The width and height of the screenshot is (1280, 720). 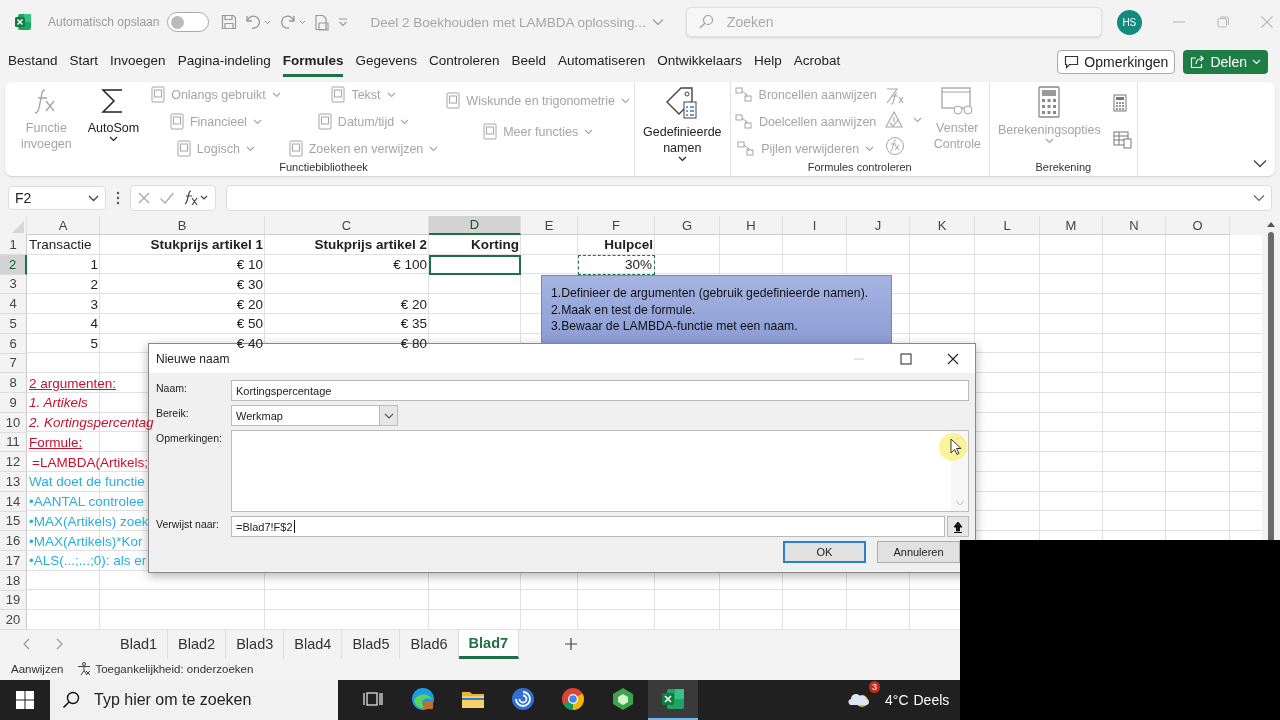 I want to click on field-label: Opmerkingen:, so click(x=189, y=438).